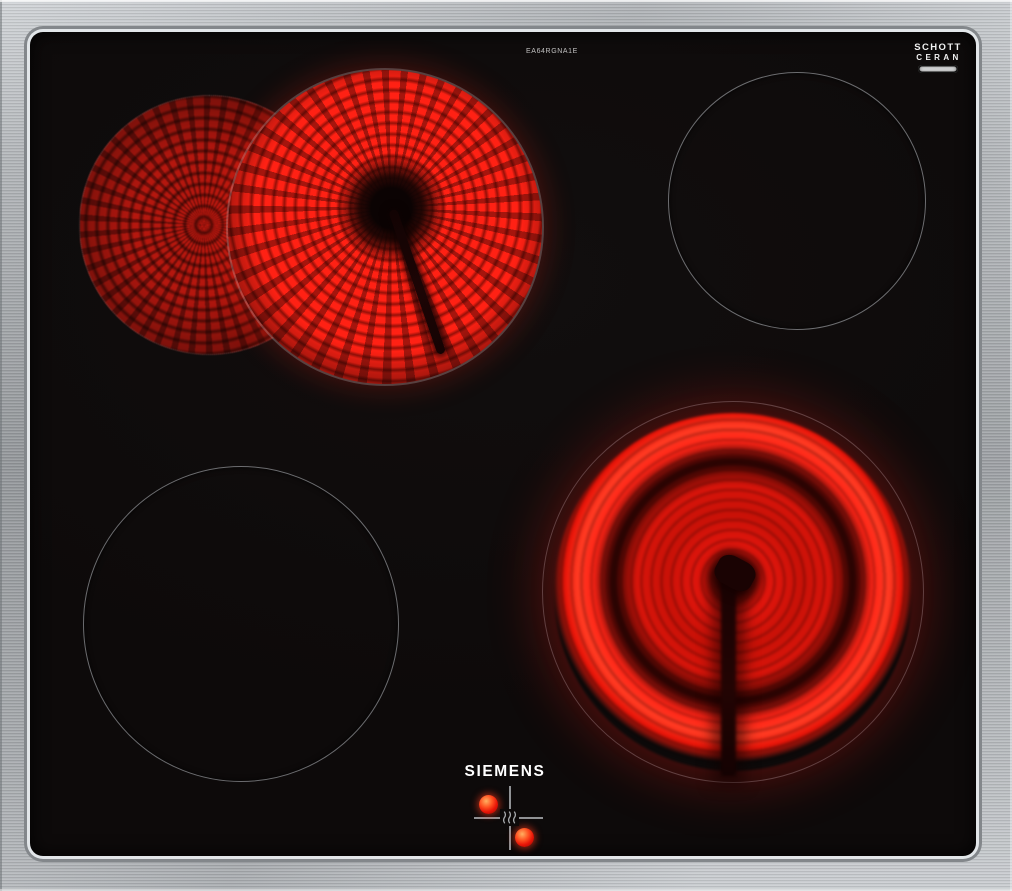 The image size is (1012, 891). I want to click on siemens-logo: SIEMENS, so click(505, 771).